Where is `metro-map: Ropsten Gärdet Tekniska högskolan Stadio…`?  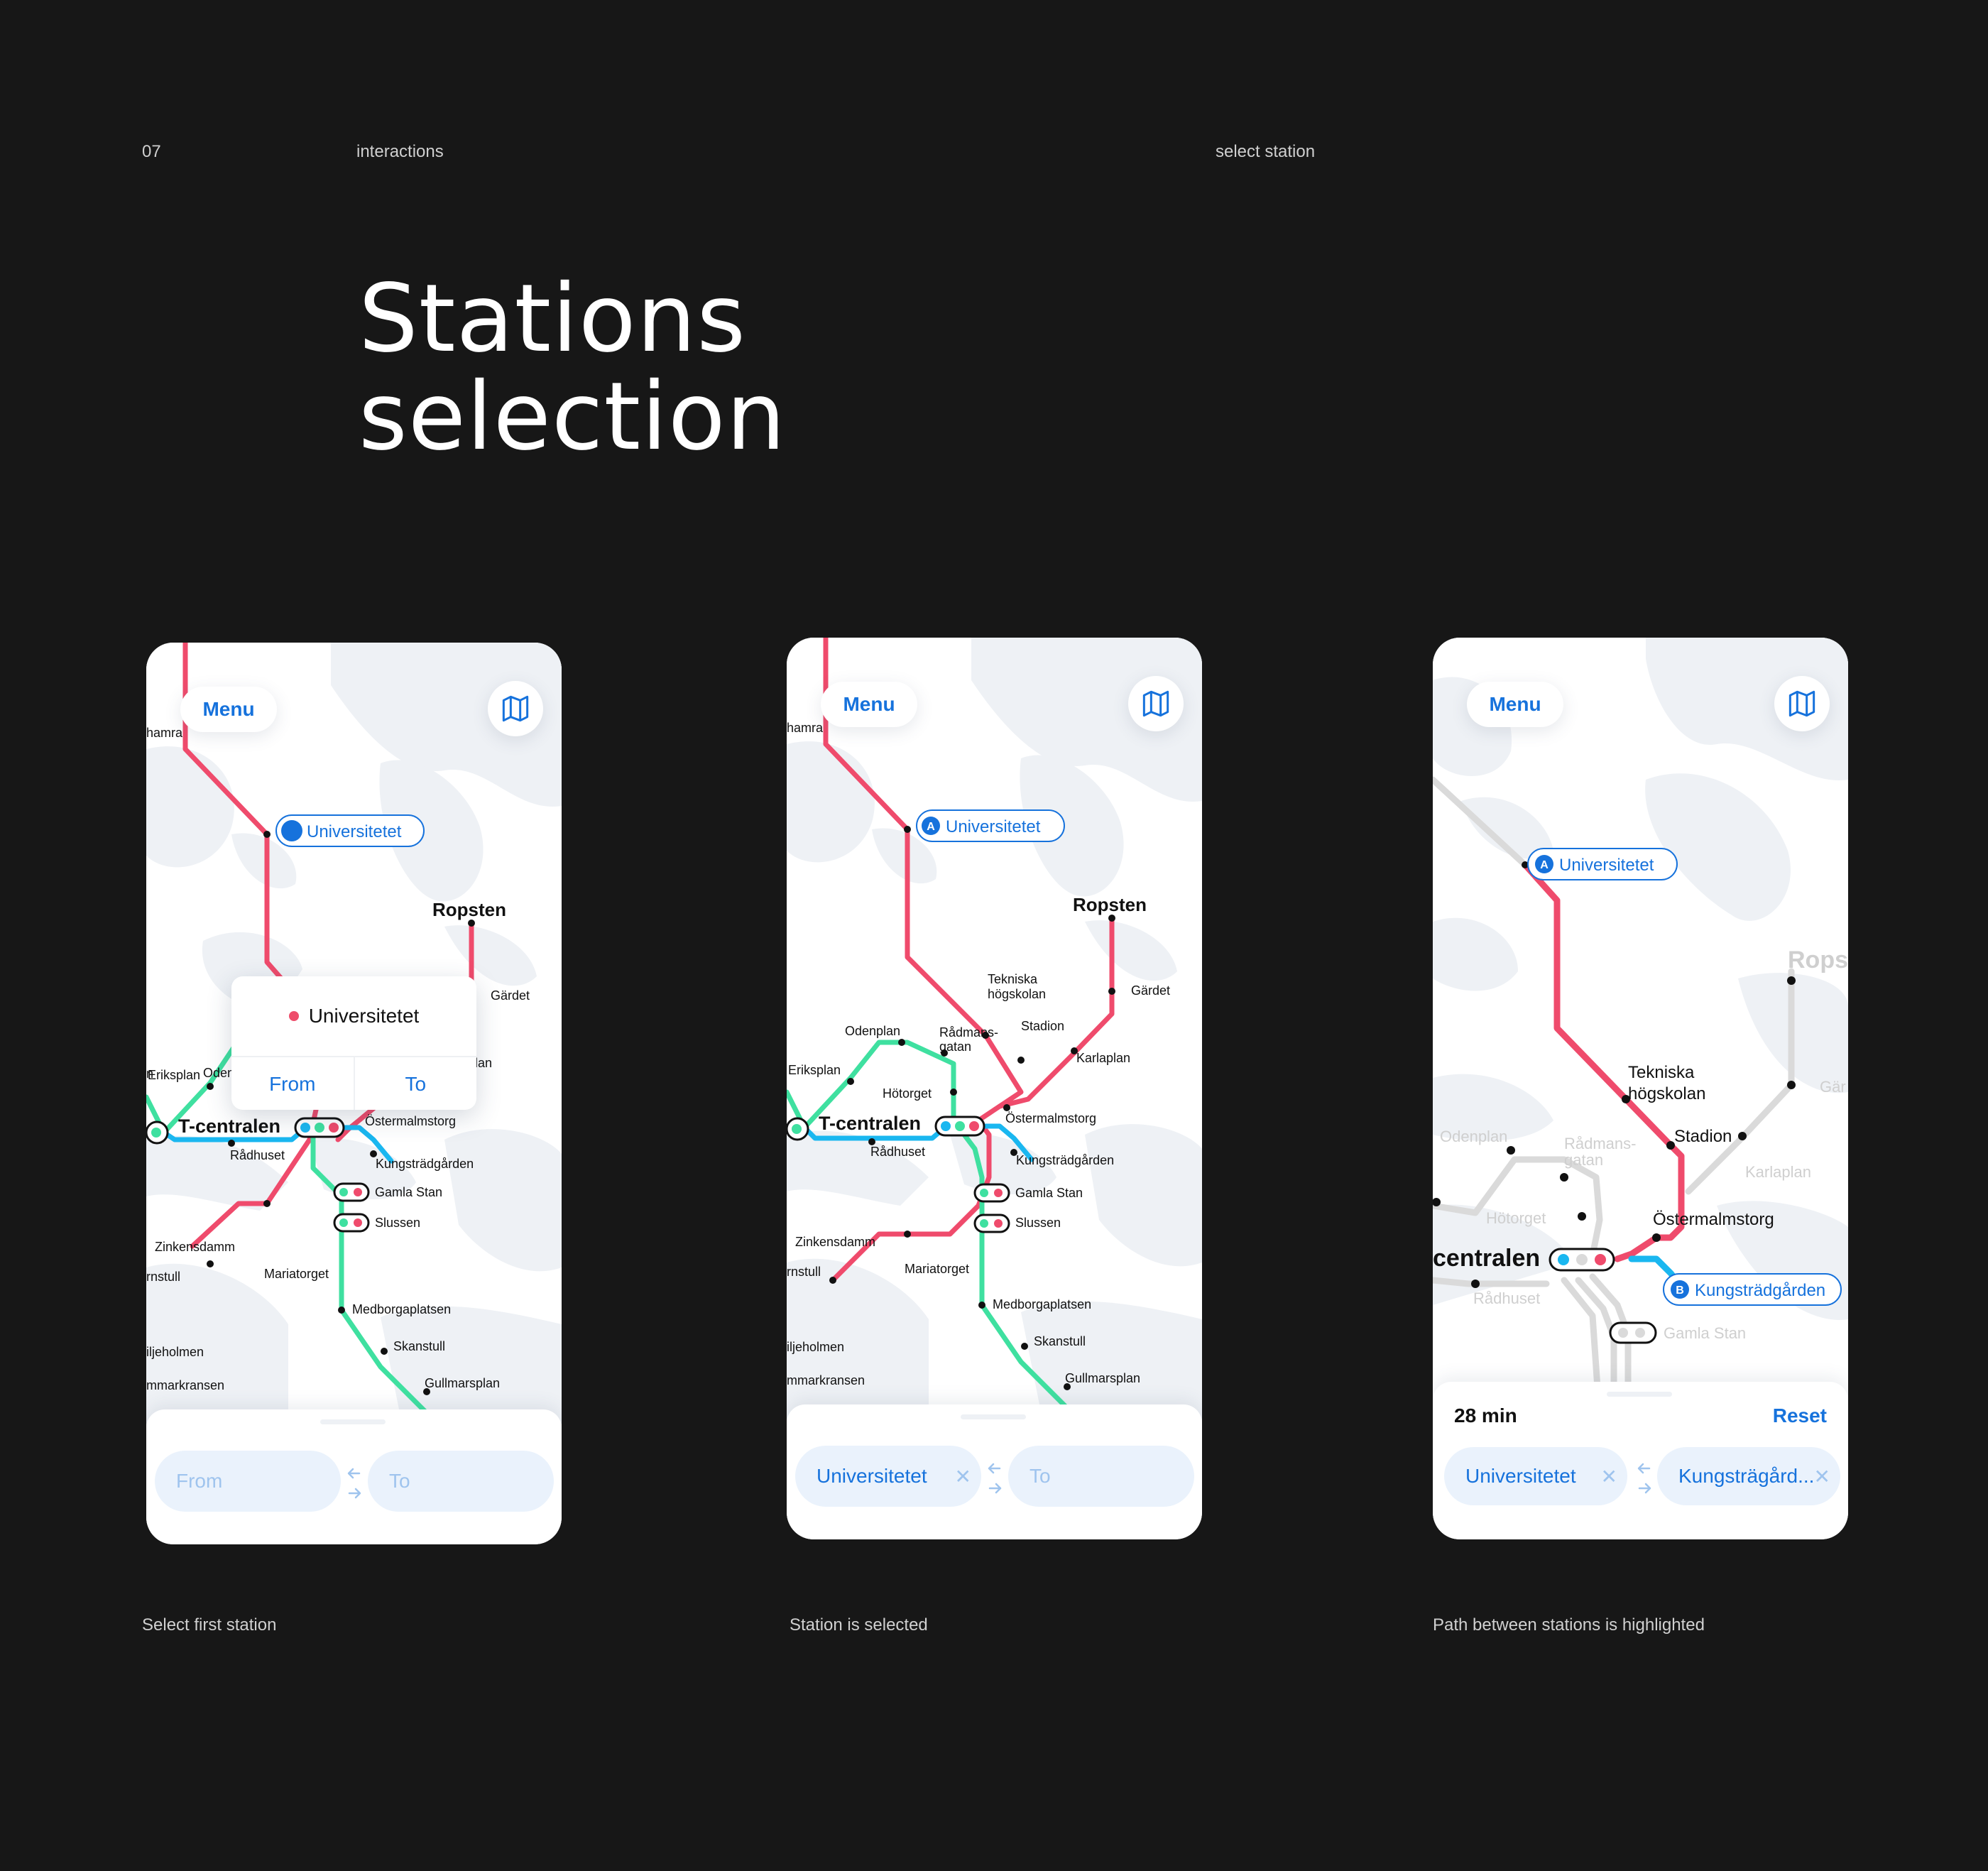
metro-map: Ropsten Gärdet Tekniska högskolan Stadio… is located at coordinates (994, 1028).